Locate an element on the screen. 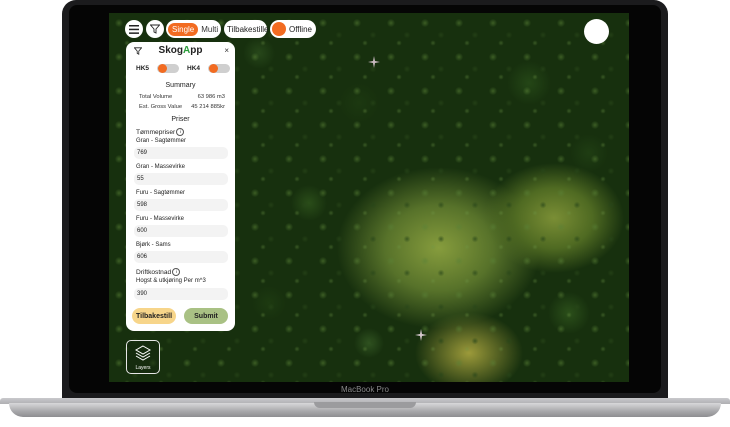 This screenshot has width=730, height=427. summary-row-volume: Total Volume 63 986 m3 is located at coordinates (182, 97).